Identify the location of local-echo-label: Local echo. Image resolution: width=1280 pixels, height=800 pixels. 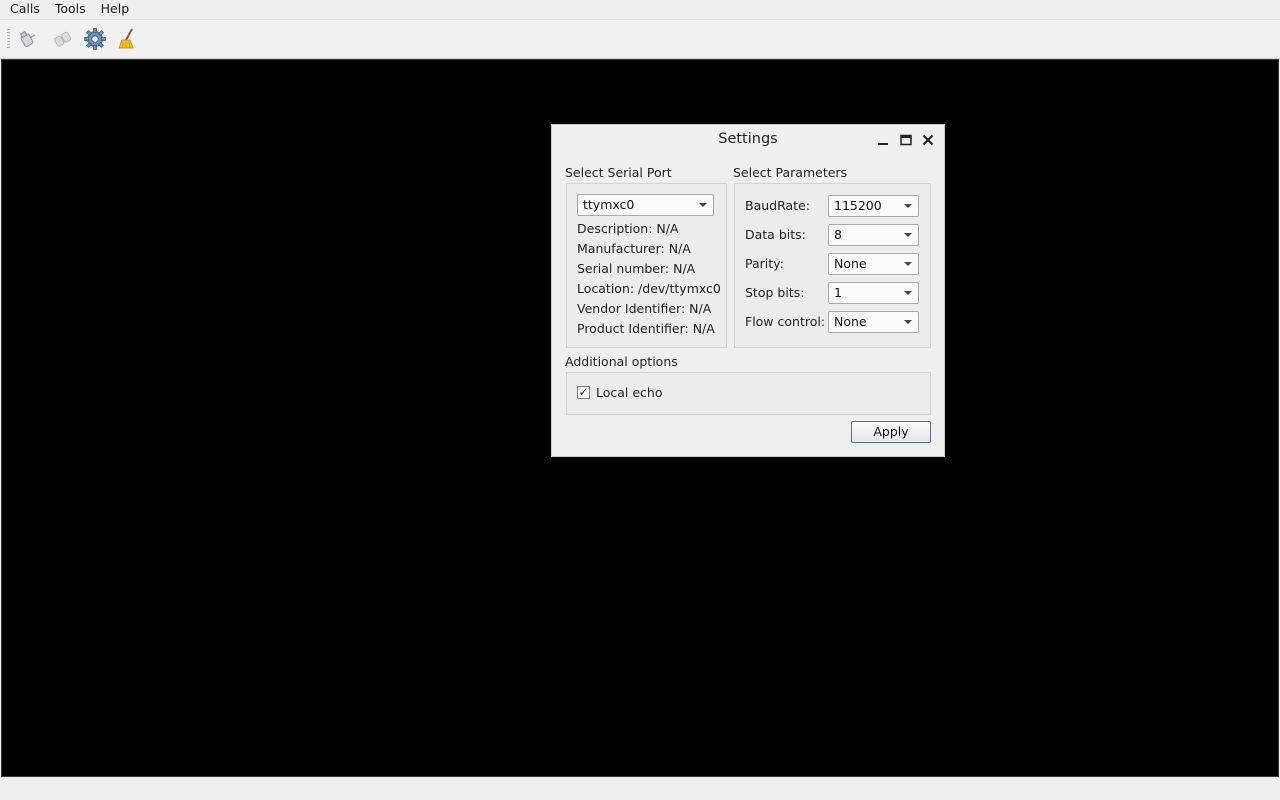
(629, 392).